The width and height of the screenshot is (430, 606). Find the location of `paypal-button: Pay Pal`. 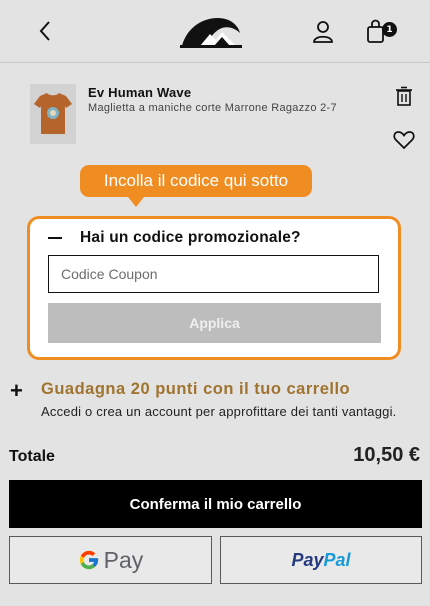

paypal-button: Pay Pal is located at coordinates (321, 560).